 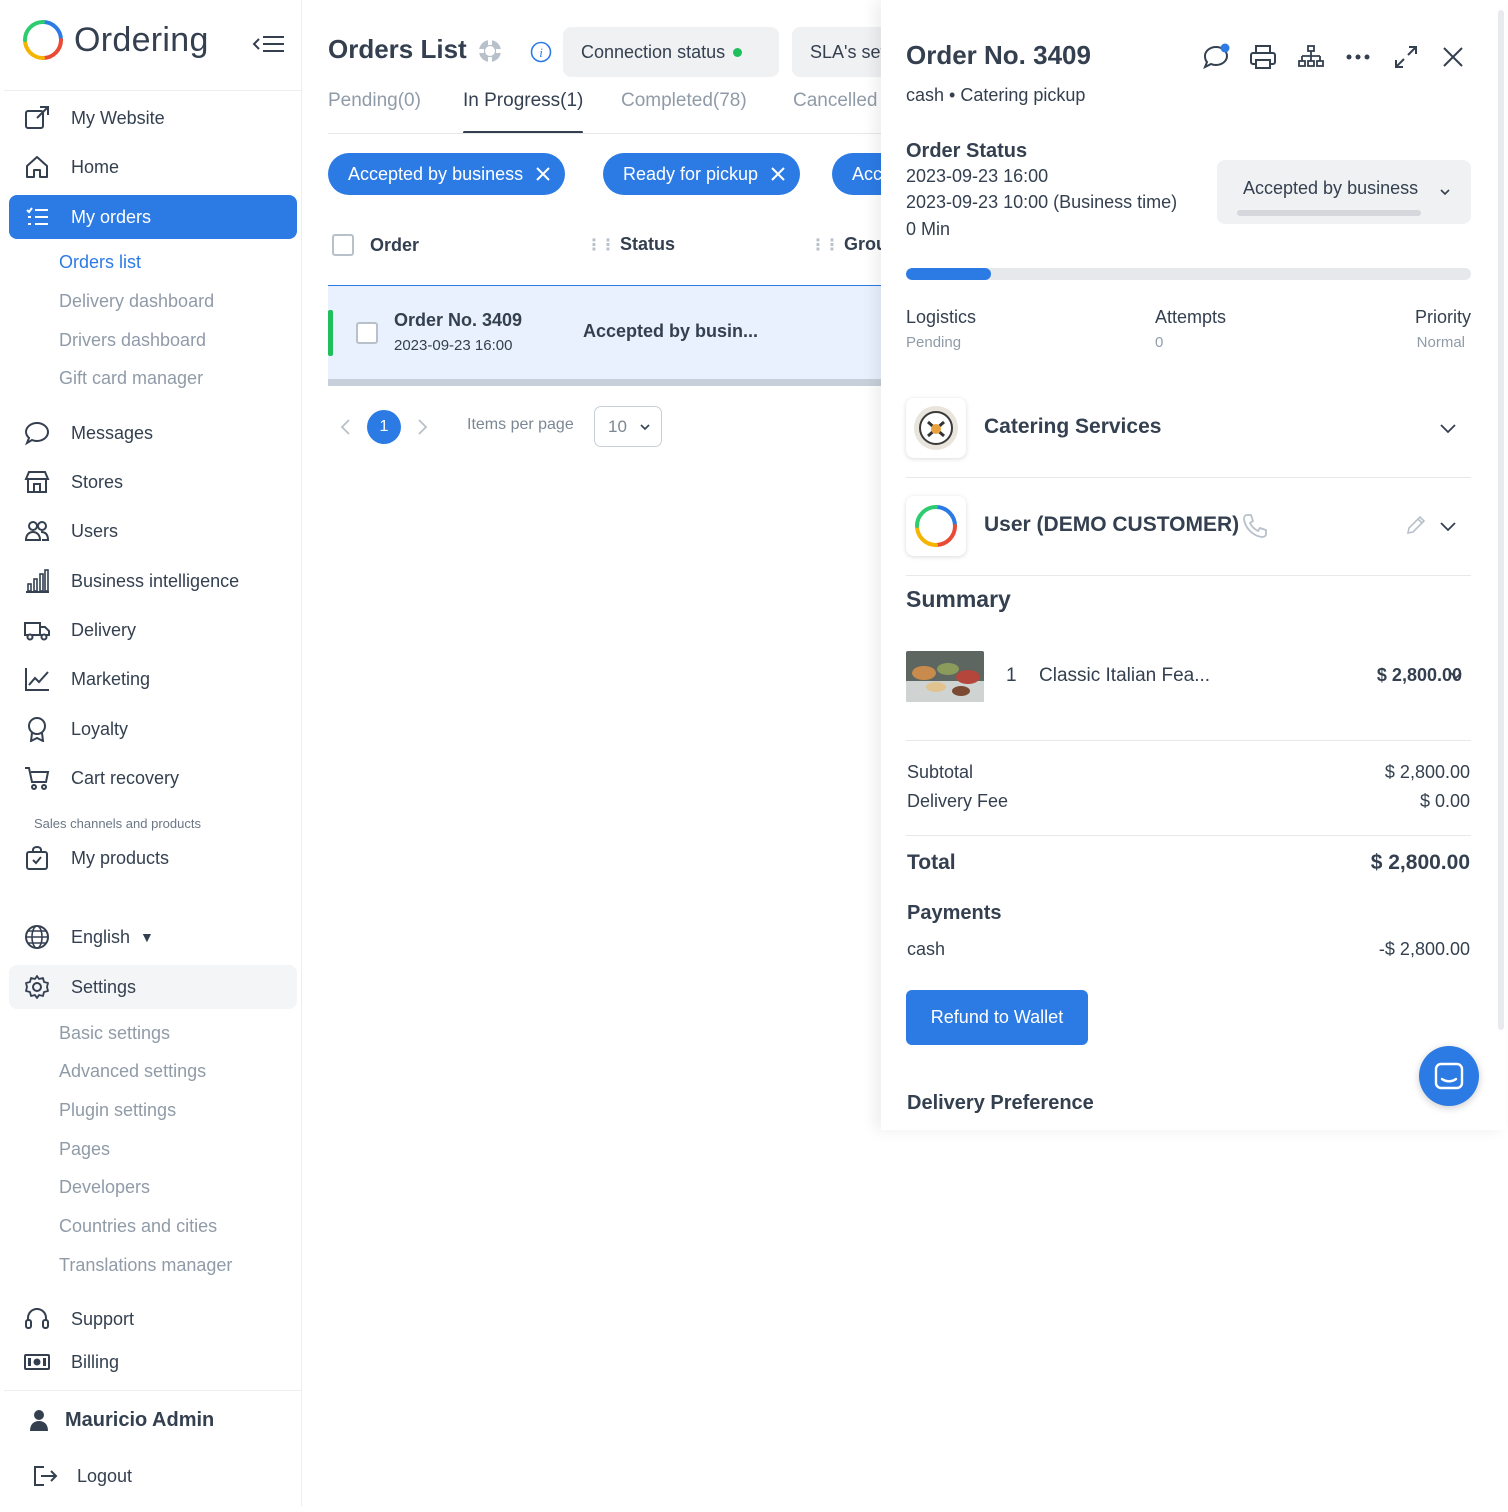 What do you see at coordinates (153, 987) in the screenshot?
I see `sidebar-item-settings: Settings` at bounding box center [153, 987].